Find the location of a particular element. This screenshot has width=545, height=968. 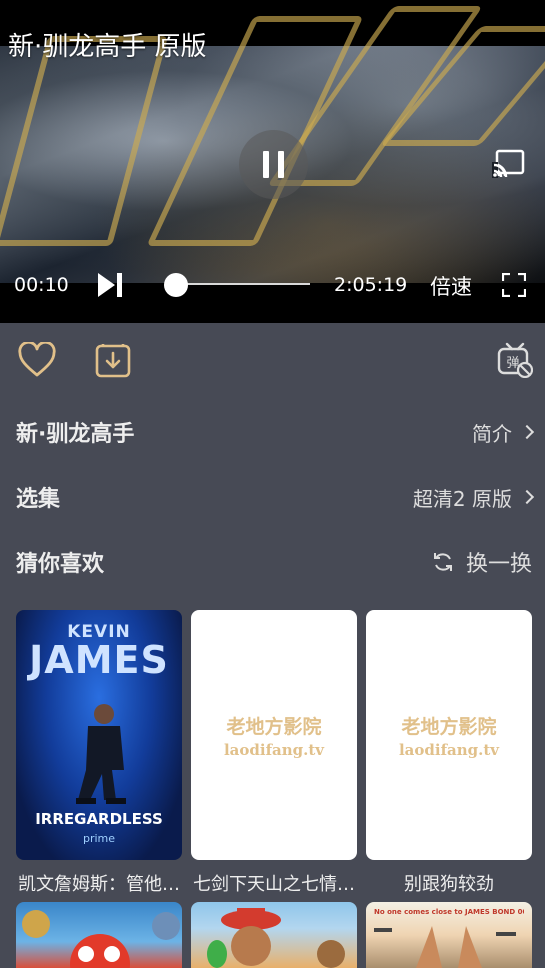

poster-image: No one comes close to JAMES BOND 007 is located at coordinates (449, 935).